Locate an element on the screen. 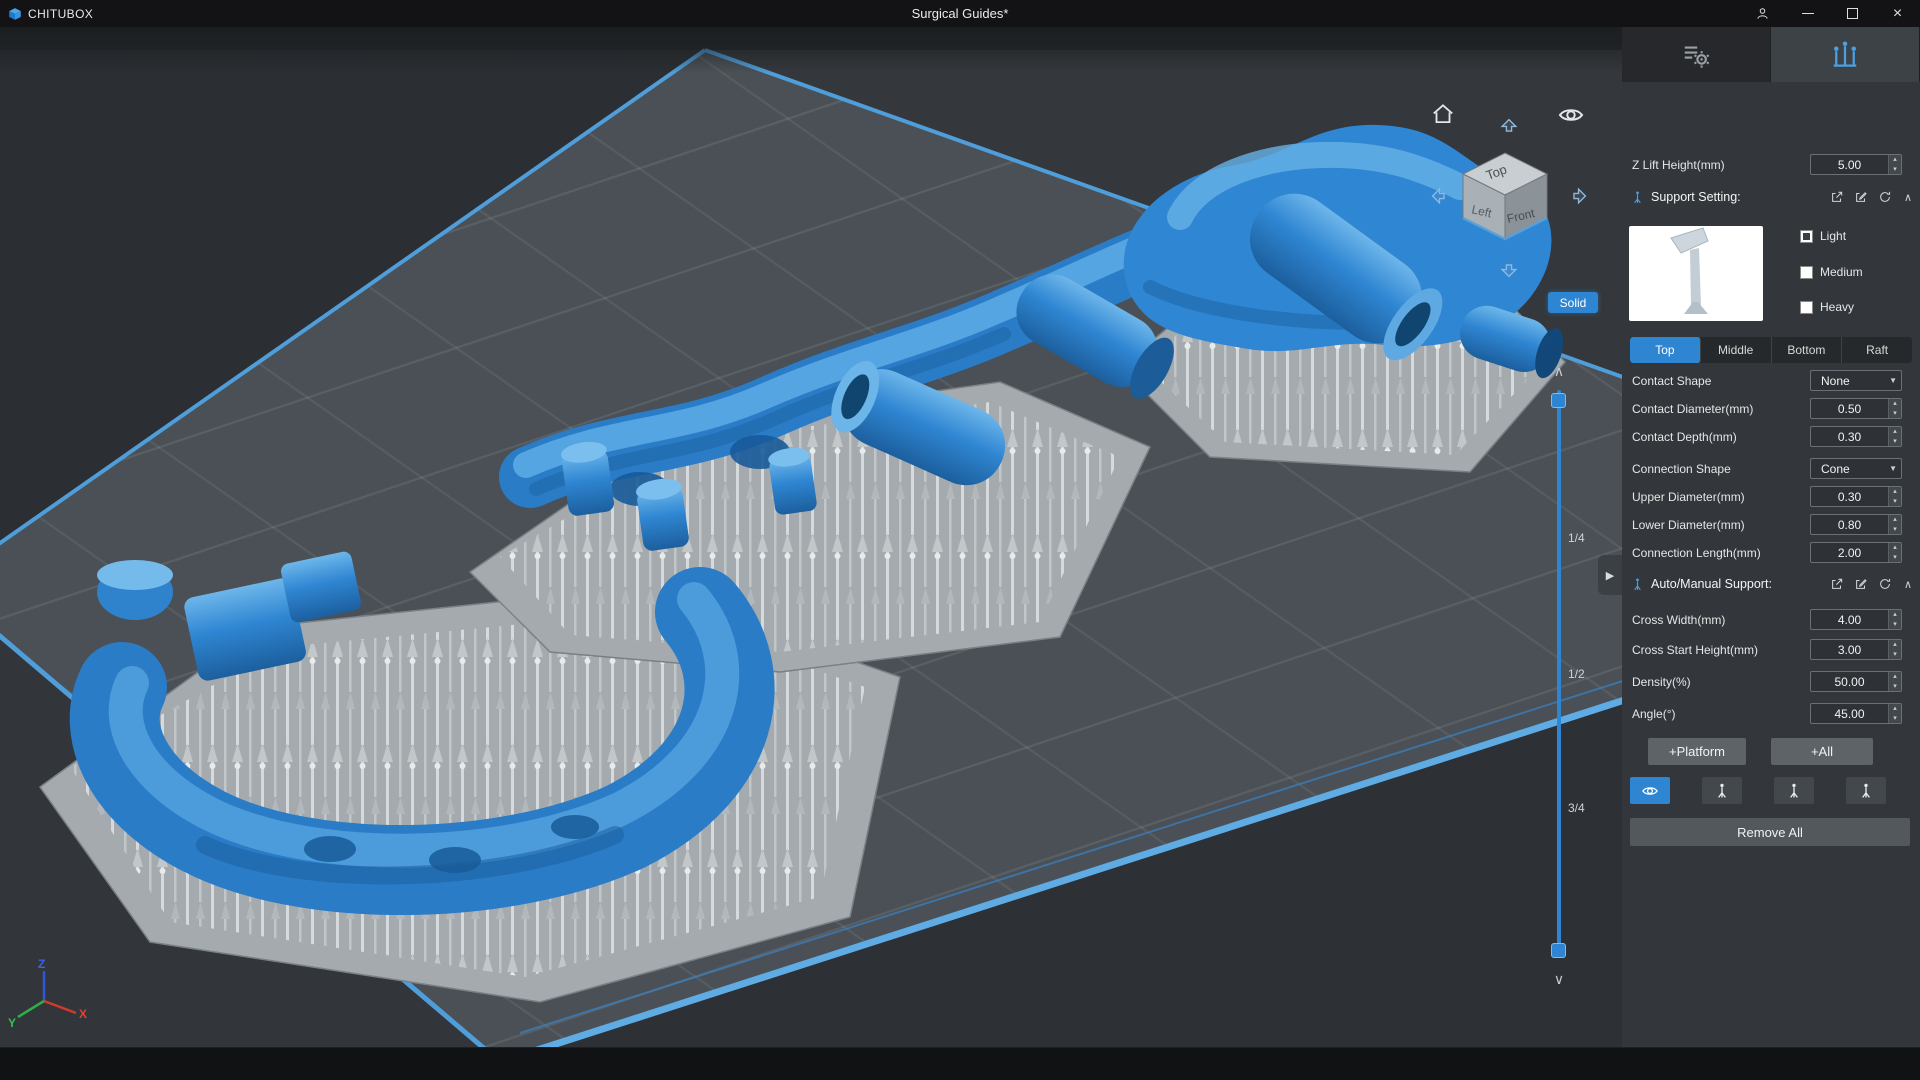 This screenshot has width=1920, height=1080. x-axis-label: X is located at coordinates (83, 1014).